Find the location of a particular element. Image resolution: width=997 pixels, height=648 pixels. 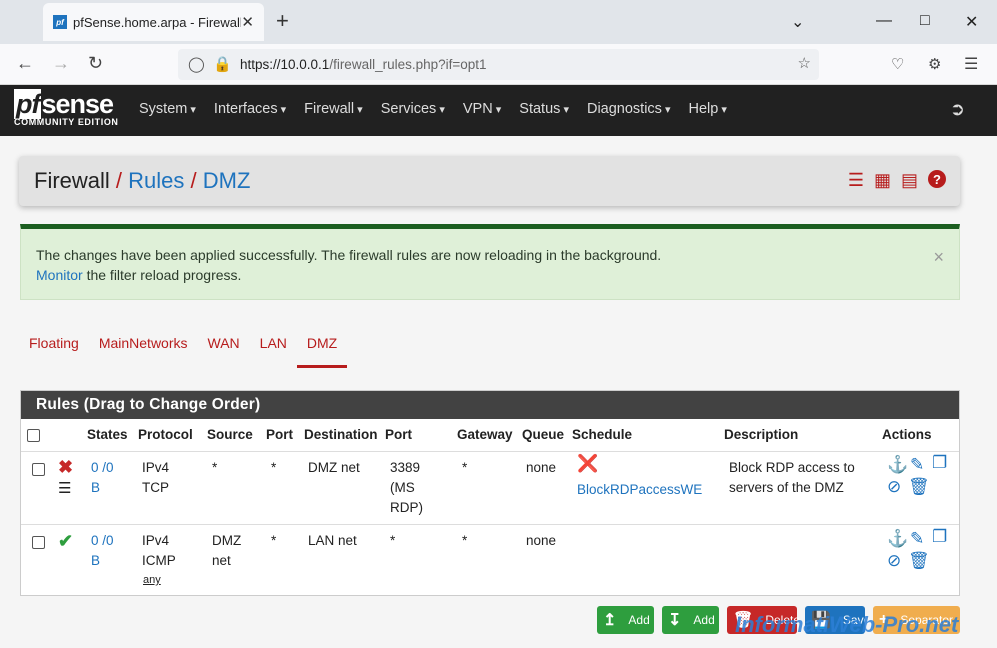

menu-firewall: Firewall is located at coordinates (333, 109).